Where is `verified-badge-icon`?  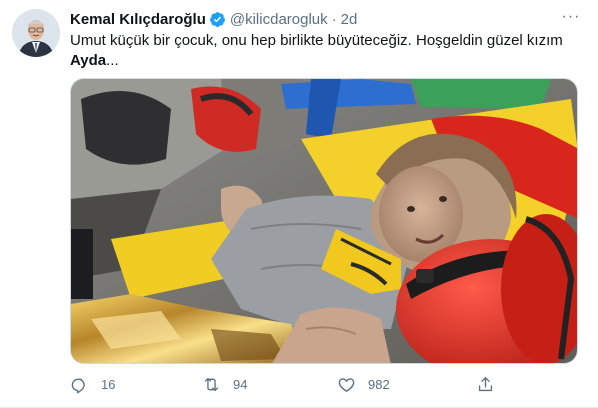 verified-badge-icon is located at coordinates (217, 19).